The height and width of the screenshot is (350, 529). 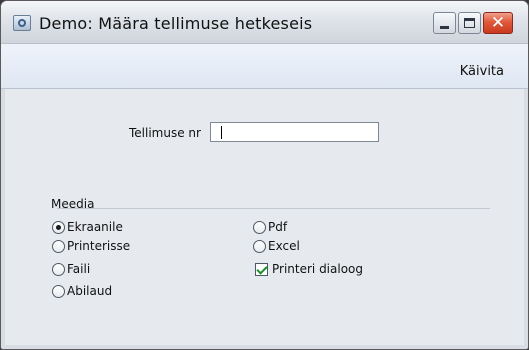 What do you see at coordinates (221, 132) in the screenshot?
I see `text-caret` at bounding box center [221, 132].